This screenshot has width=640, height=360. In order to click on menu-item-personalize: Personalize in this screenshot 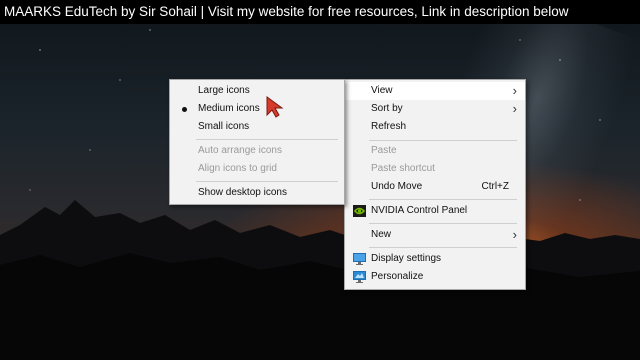, I will do `click(435, 277)`.